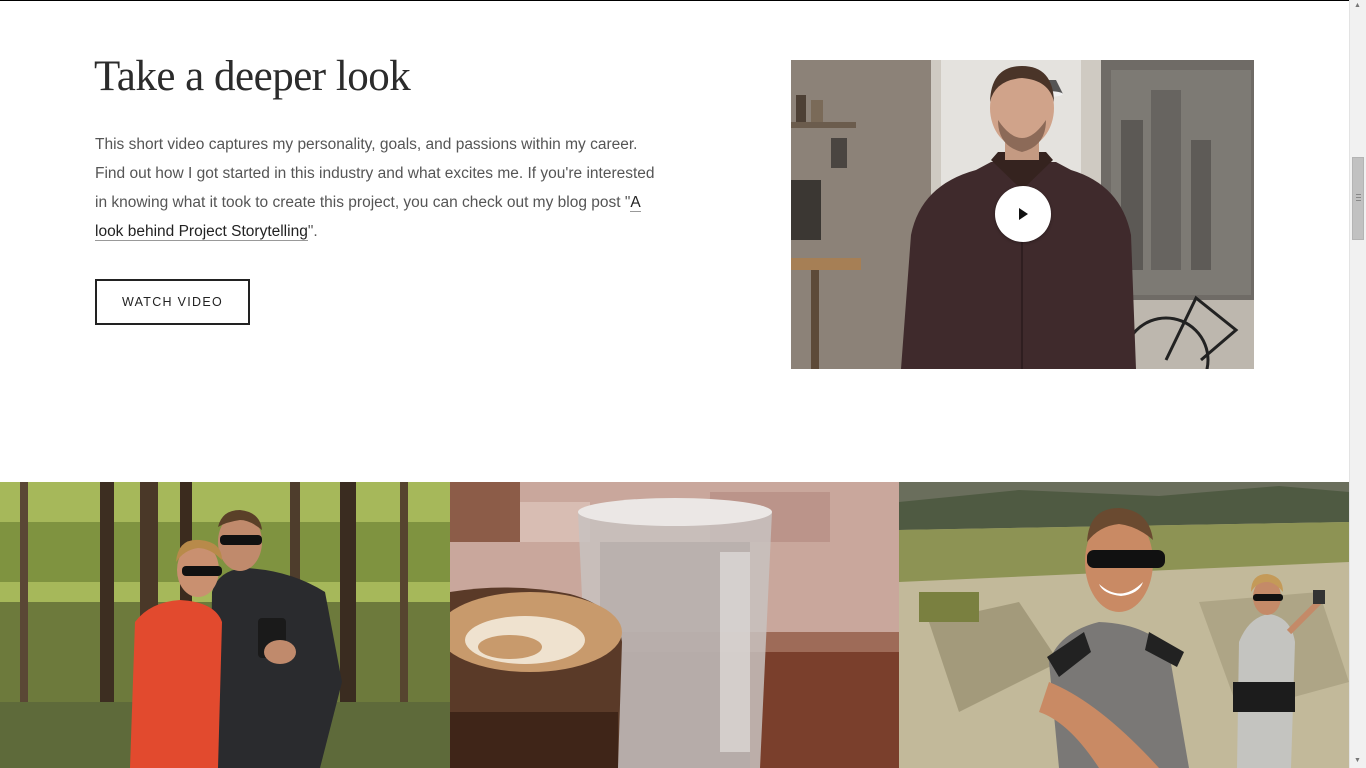  I want to click on play-button, so click(1023, 214).